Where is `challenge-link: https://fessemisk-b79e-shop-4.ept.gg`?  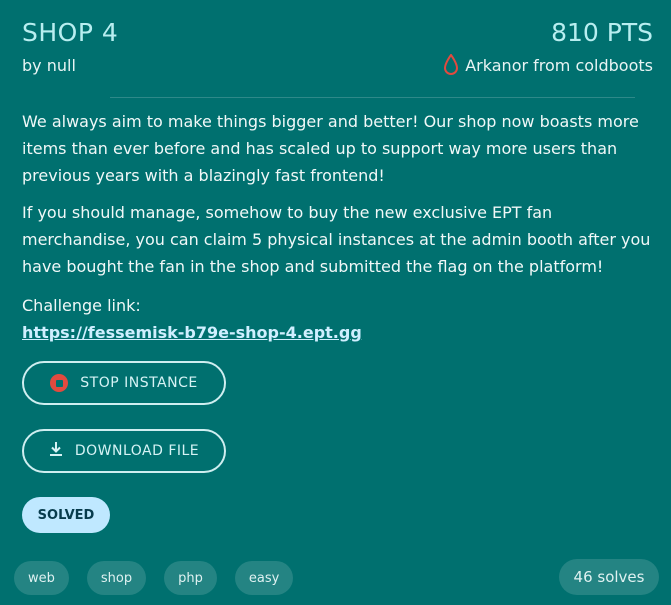 challenge-link: https://fessemisk-b79e-shop-4.ept.gg is located at coordinates (192, 332).